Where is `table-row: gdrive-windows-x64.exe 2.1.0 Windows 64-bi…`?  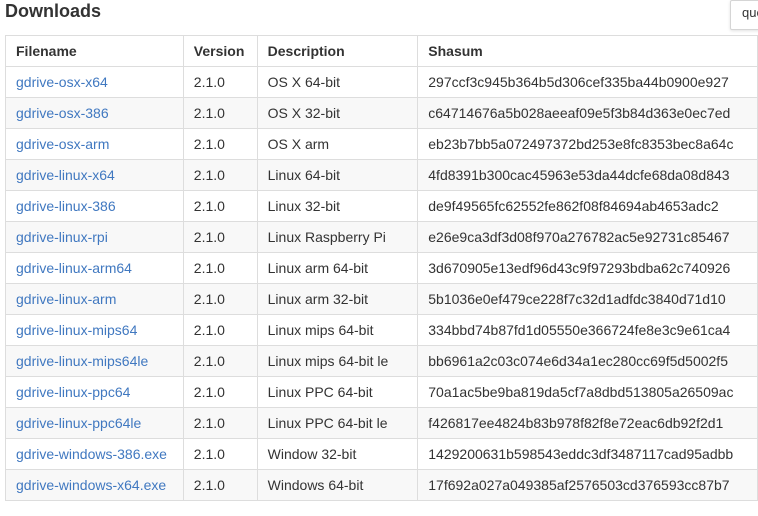
table-row: gdrive-windows-x64.exe 2.1.0 Windows 64-bi… is located at coordinates (381, 485).